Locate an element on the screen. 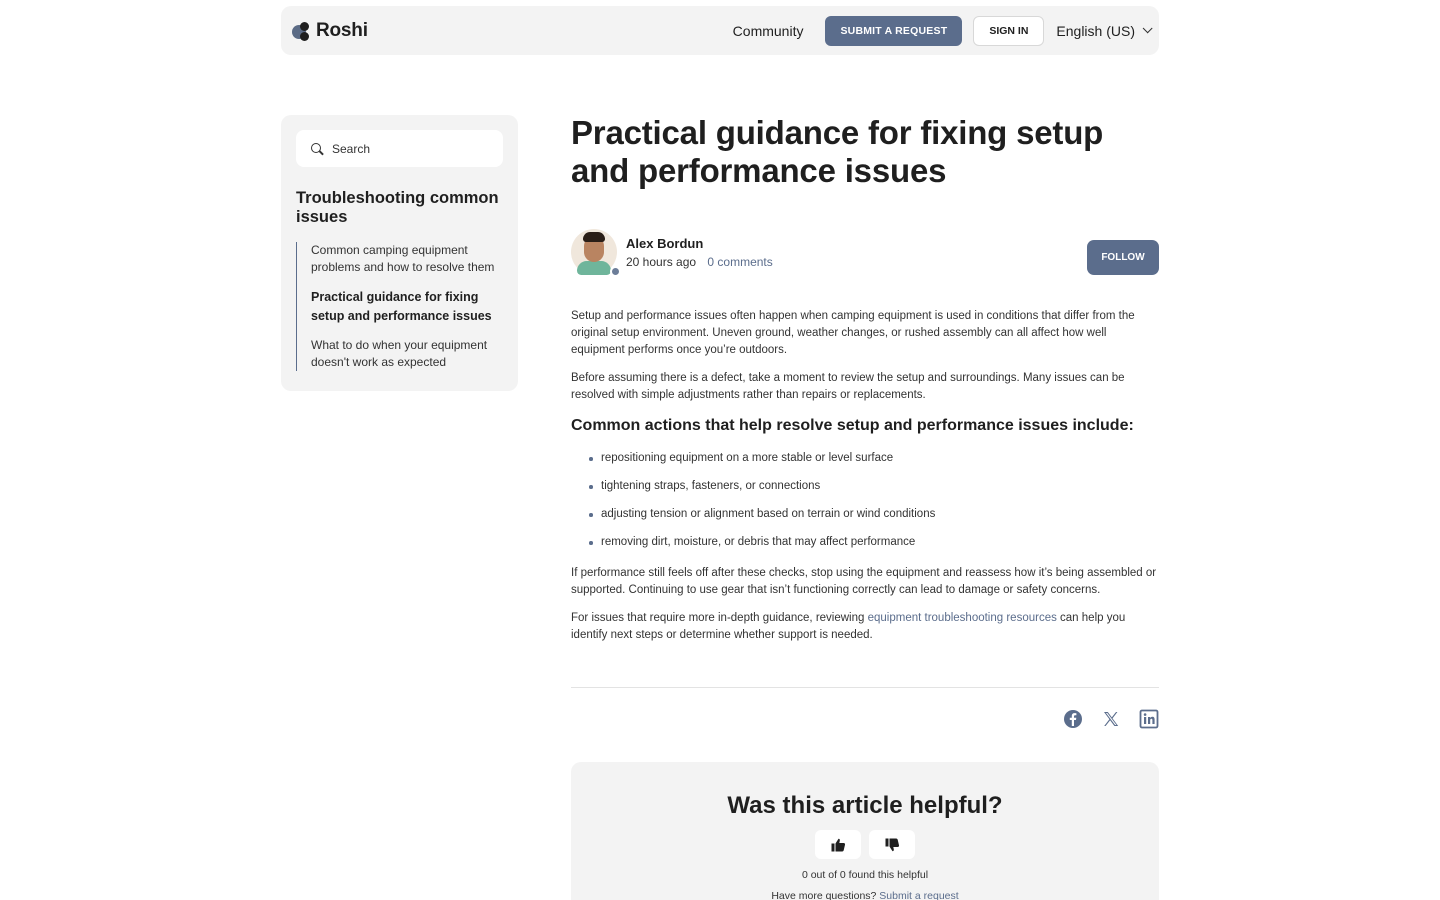 This screenshot has height=900, width=1440. thumbs-up-icon is located at coordinates (838, 844).